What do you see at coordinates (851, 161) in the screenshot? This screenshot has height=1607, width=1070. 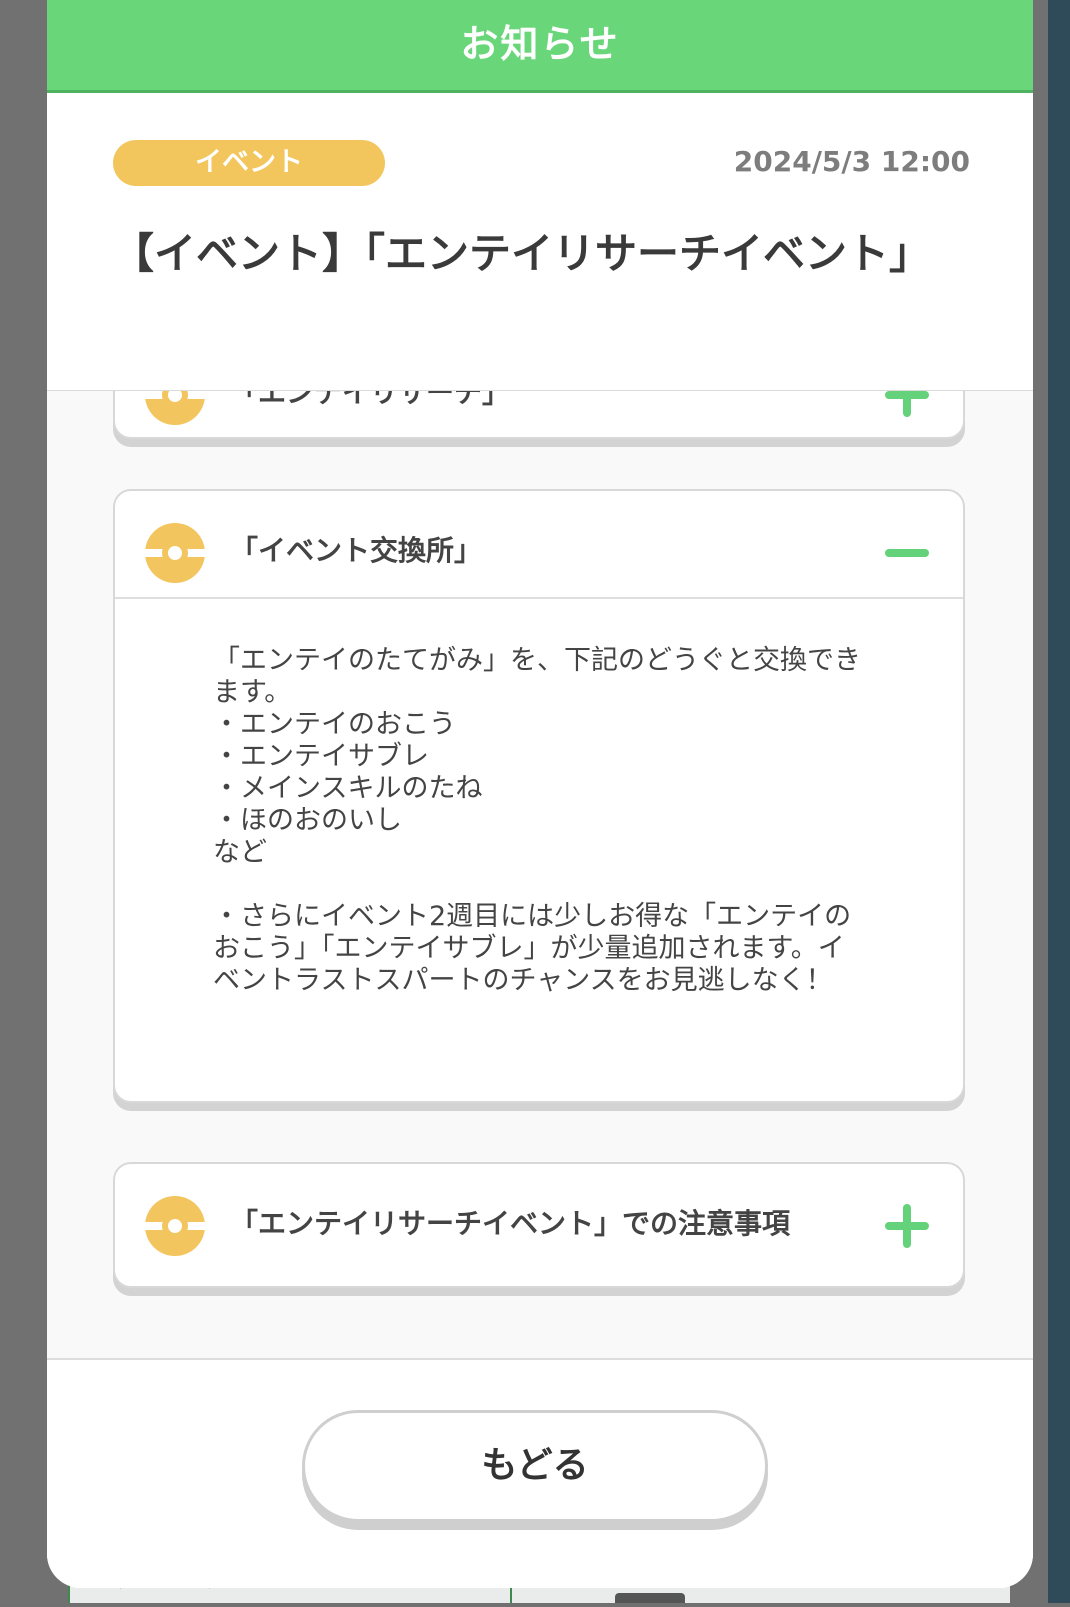 I see `post-date: 2024/5/3 12:00` at bounding box center [851, 161].